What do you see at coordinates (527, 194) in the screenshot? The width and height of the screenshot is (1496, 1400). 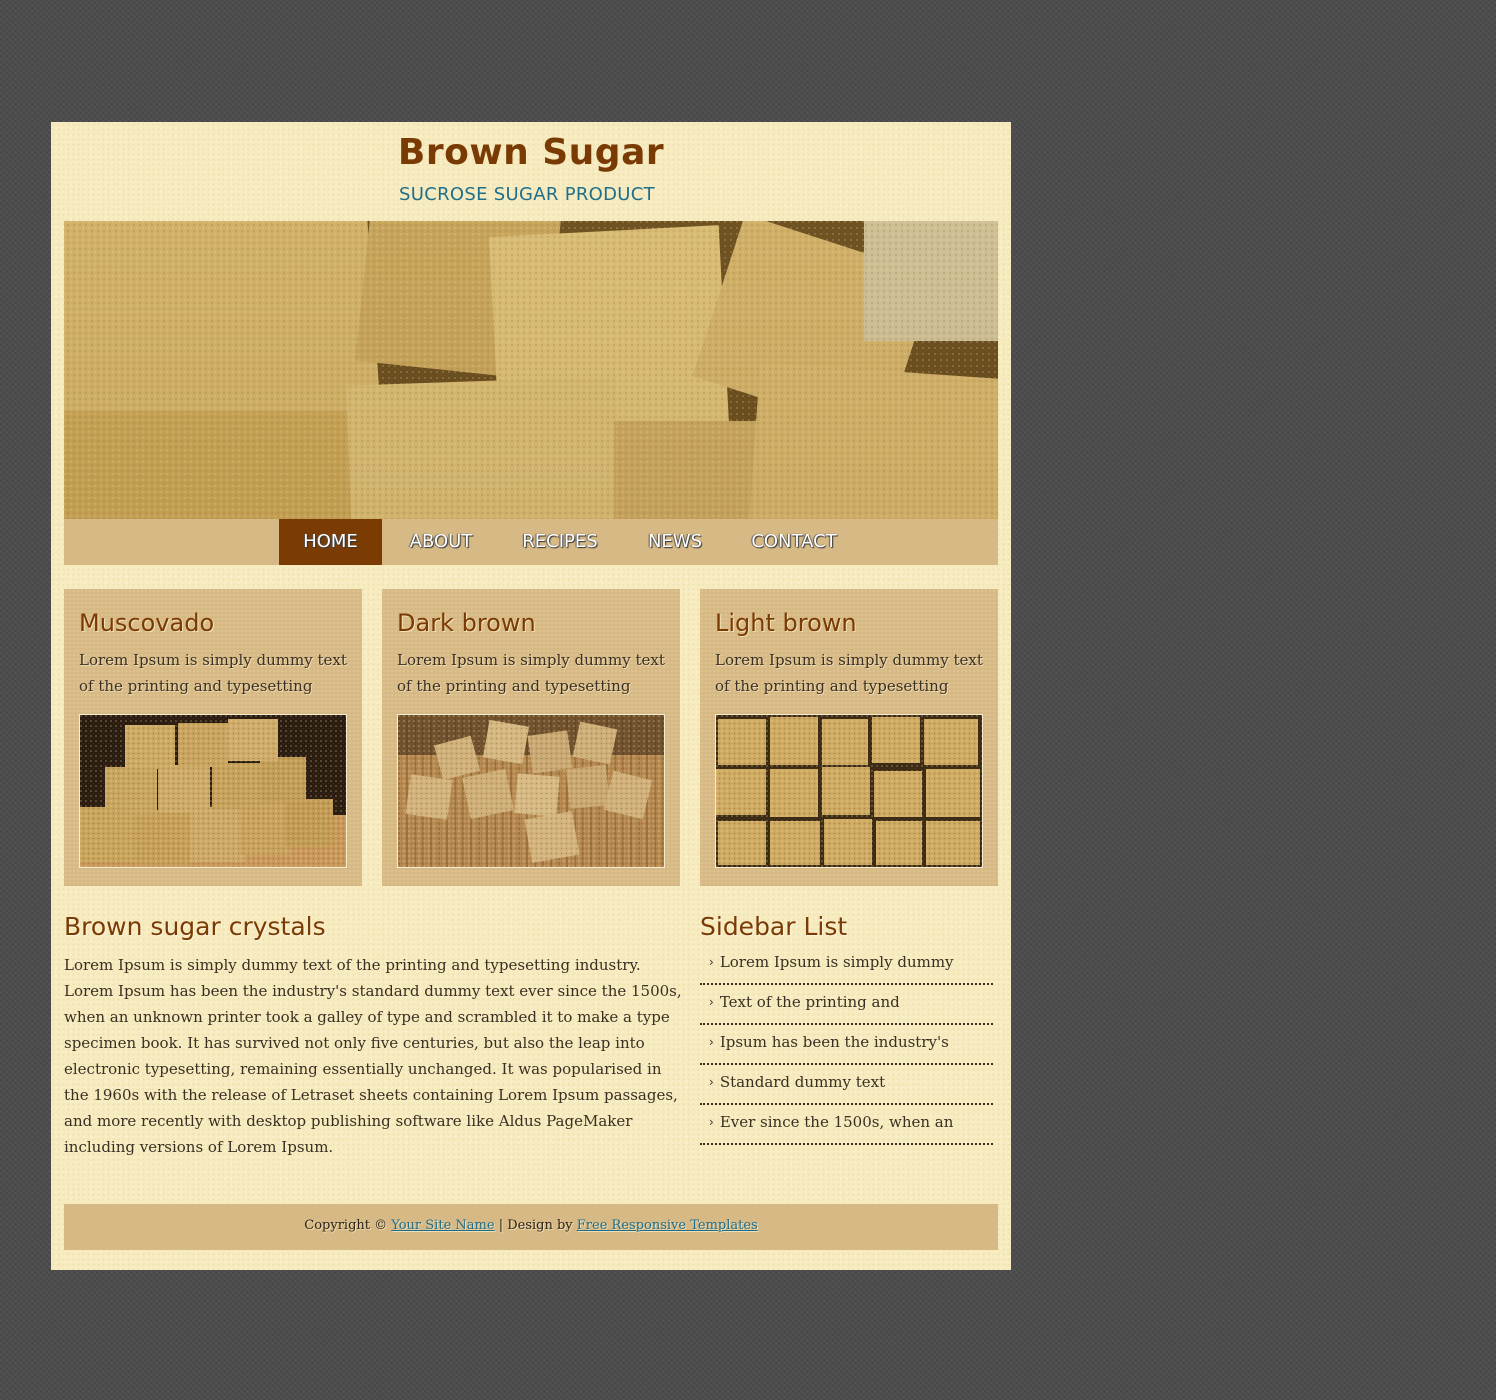 I see `site-tagline: SUCROSE SUGAR PRODUCT` at bounding box center [527, 194].